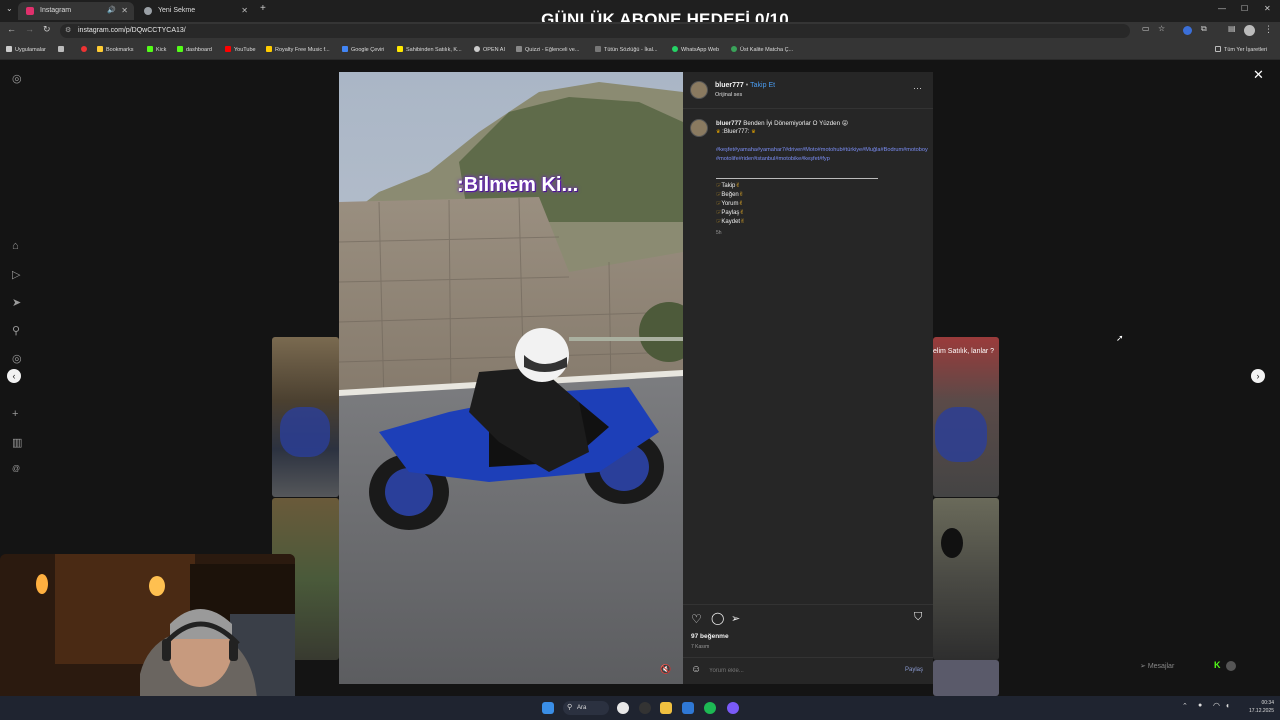 This screenshot has width=1280, height=720. I want to click on follow-button: Takip Et, so click(762, 85).